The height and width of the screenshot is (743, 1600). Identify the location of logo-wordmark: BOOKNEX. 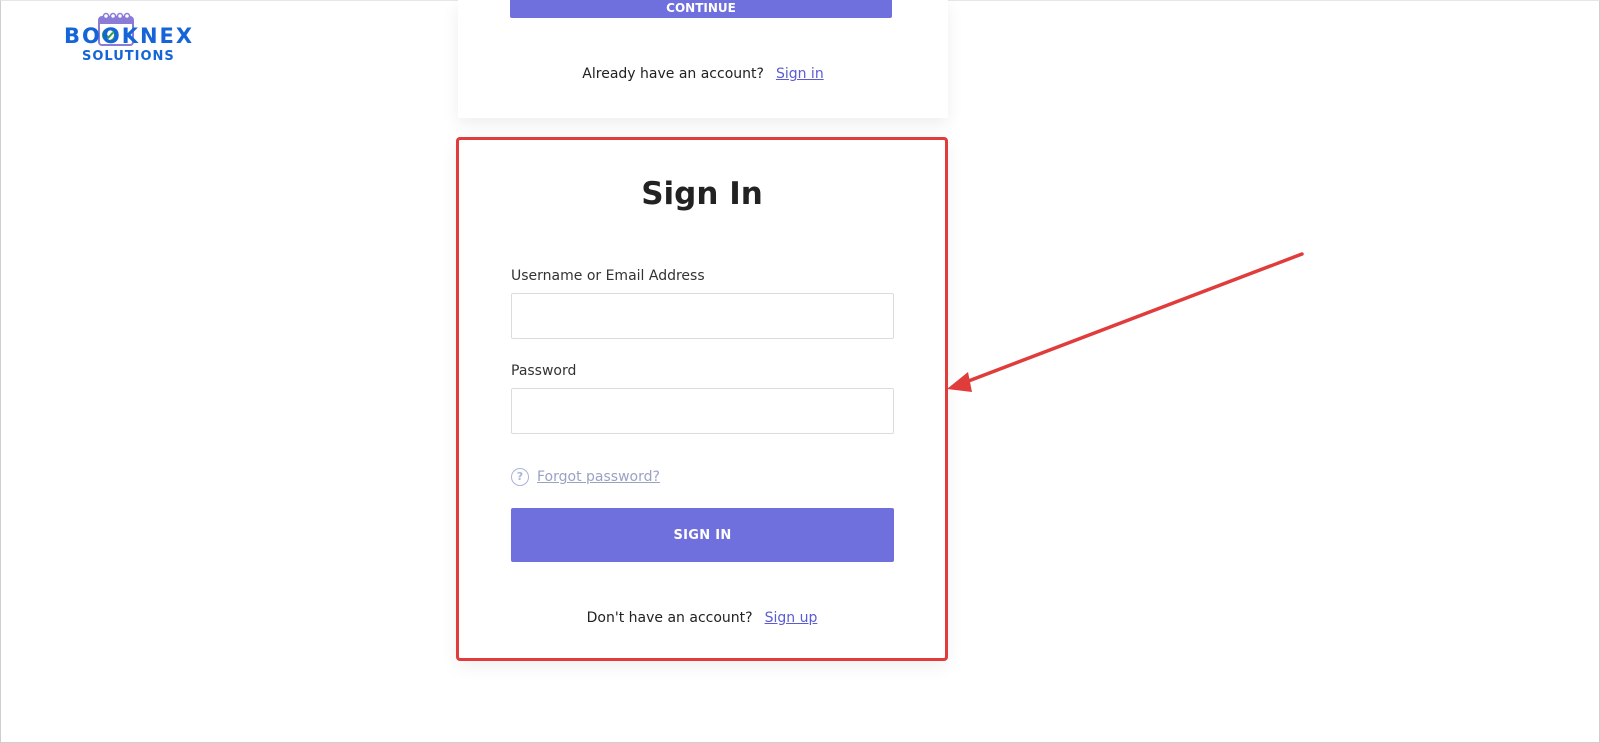
(129, 36).